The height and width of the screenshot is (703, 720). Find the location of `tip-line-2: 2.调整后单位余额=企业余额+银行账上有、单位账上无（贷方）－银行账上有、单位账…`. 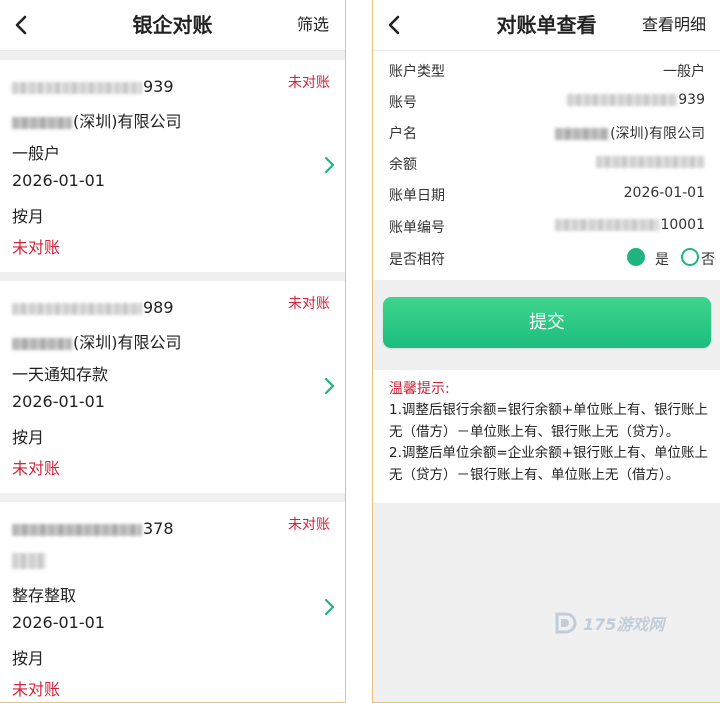

tip-line-2: 2.调整后单位余额=企业余额+银行账上有、单位账上无（贷方）－银行账上有、单位账… is located at coordinates (549, 464).